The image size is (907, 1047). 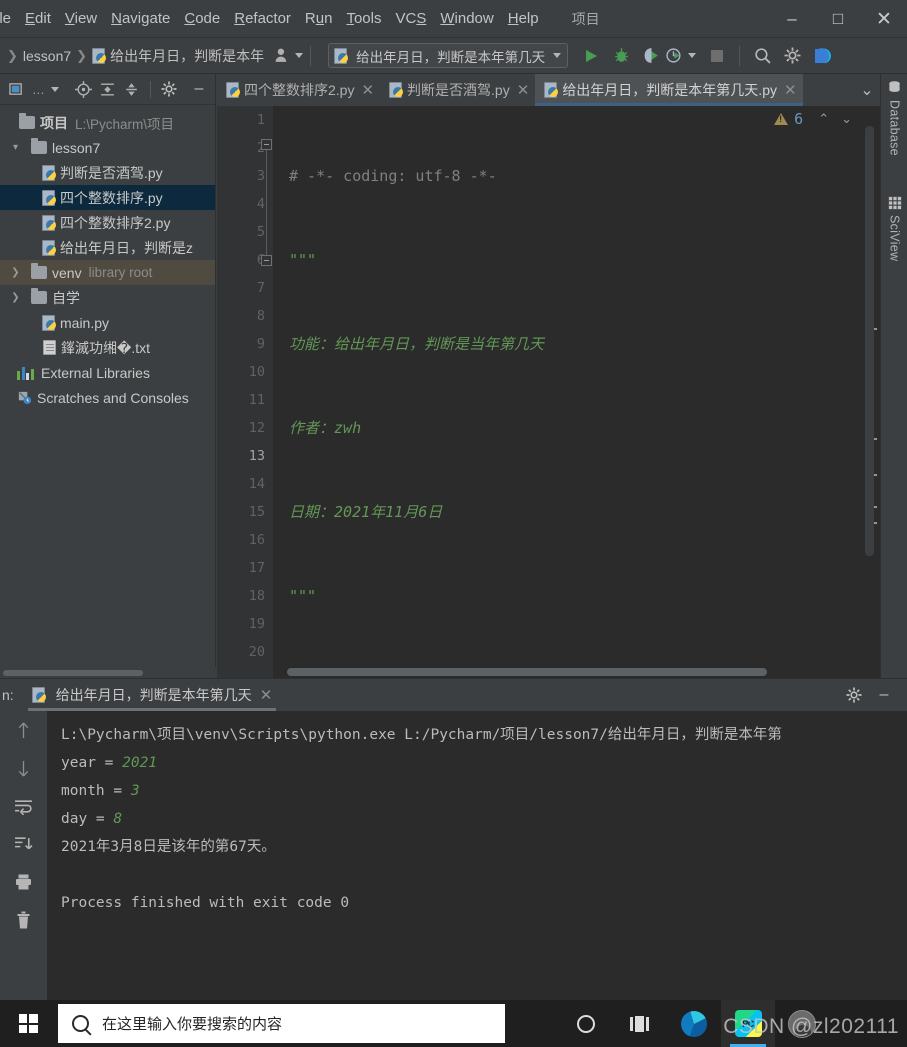 I want to click on tree-sublabel: L:\Pycharm\项目, so click(x=125, y=124).